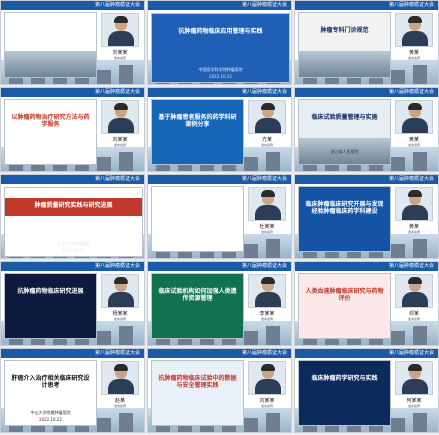 The image size is (439, 435). Describe the element at coordinates (220, 69) in the screenshot. I see `slide-subtitle: 中国医学科学院肿瘤医院` at that location.